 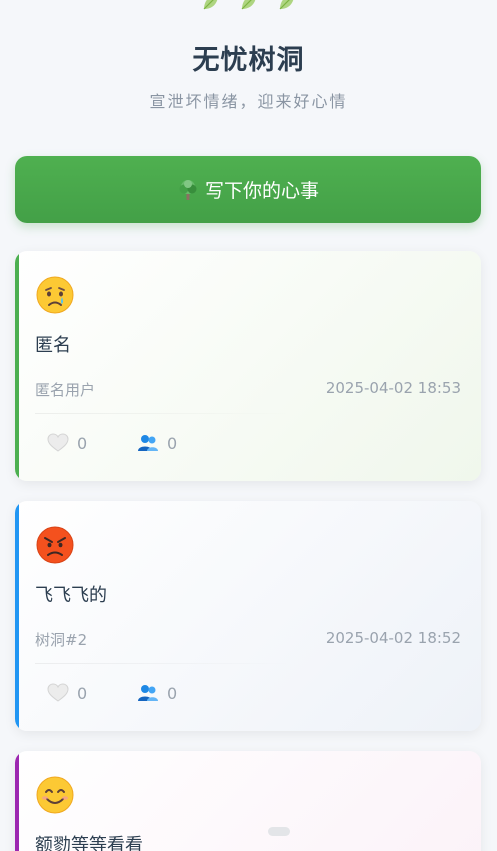 I want to click on post-time: 2025-04-02 18:52, so click(x=393, y=638).